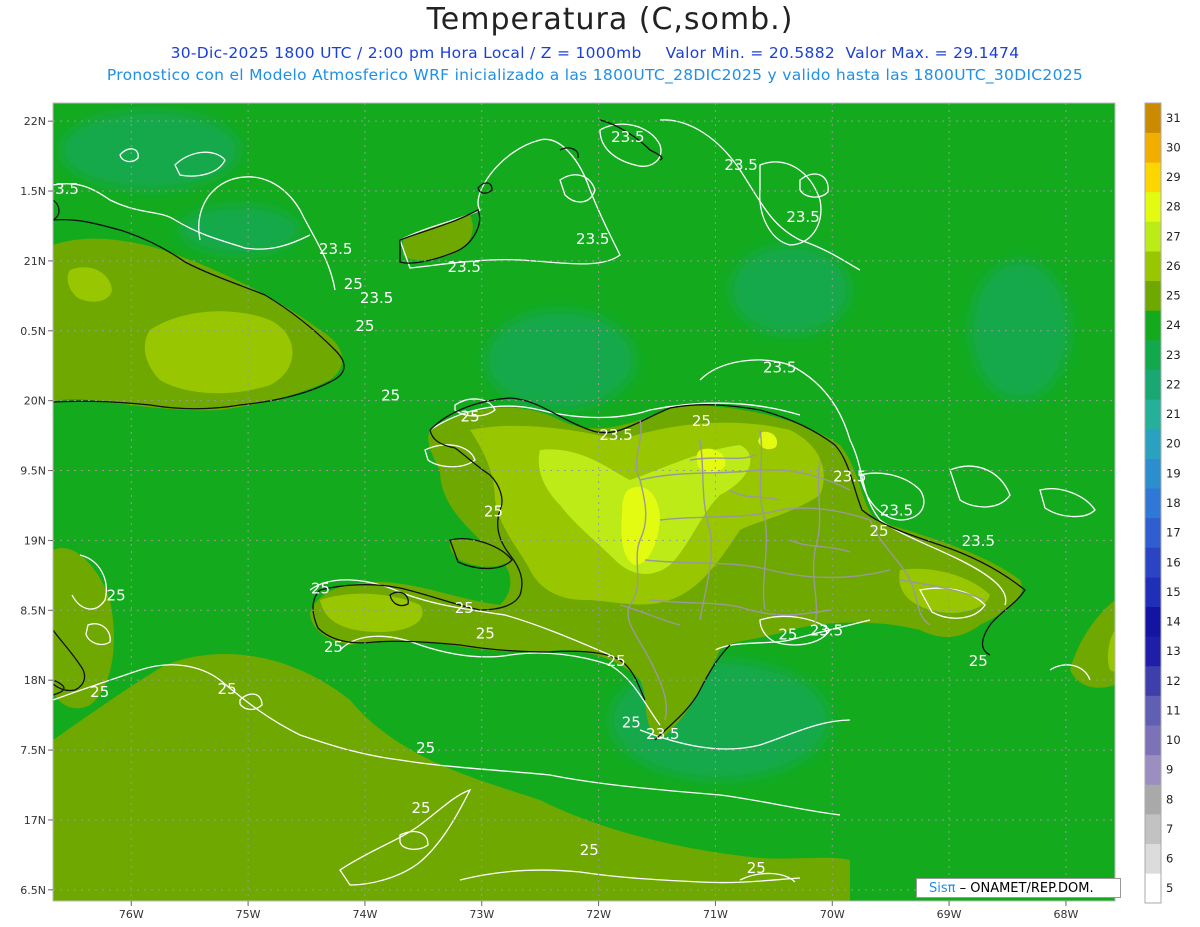 This screenshot has height=927, width=1200. I want to click on lat-tick-label: 1.5N, so click(33, 191).